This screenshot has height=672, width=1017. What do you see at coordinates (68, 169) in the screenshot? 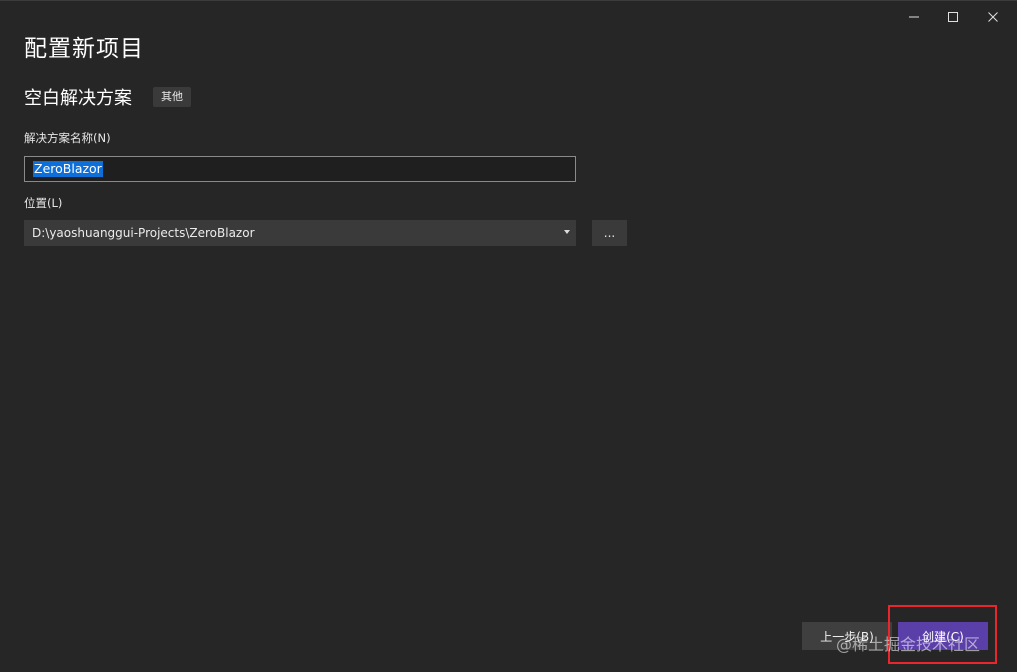
I see `solution-name-value: ZeroBlazor` at bounding box center [68, 169].